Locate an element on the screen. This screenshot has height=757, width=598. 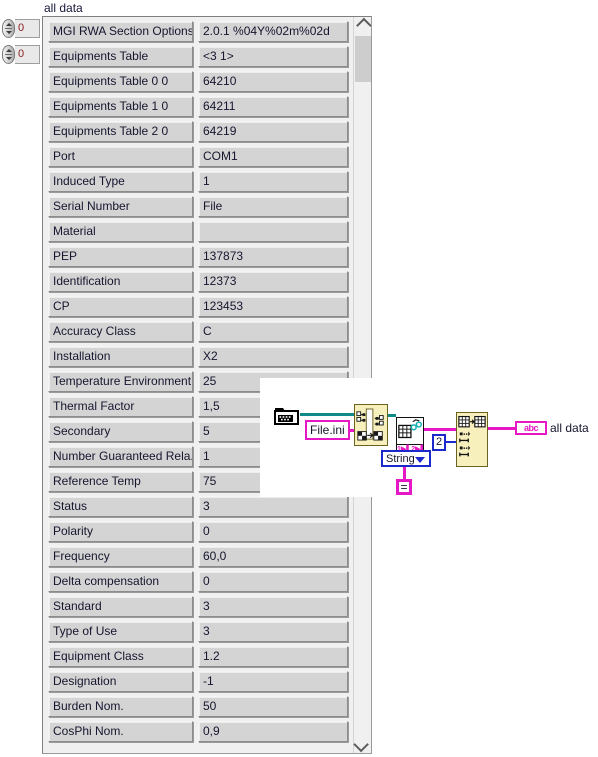
row-value-field: 2.0.1 %04Y%02m%02d is located at coordinates (273, 31).